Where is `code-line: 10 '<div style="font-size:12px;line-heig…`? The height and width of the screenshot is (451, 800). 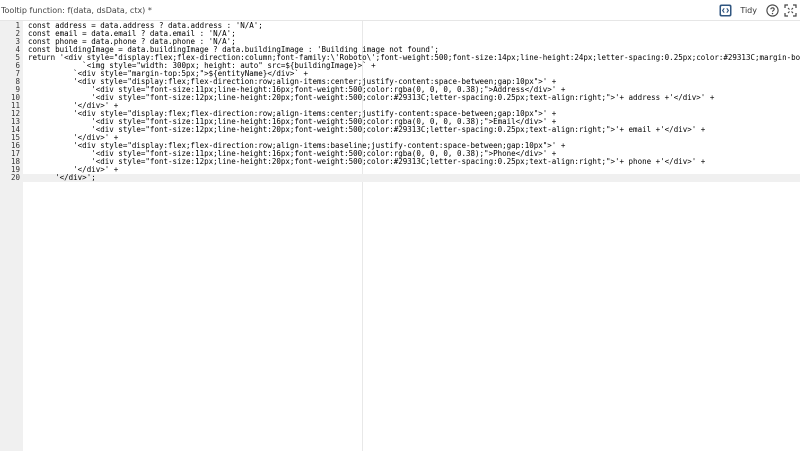 code-line: 10 '<div style="font-size:12px;line-heig… is located at coordinates (400, 98).